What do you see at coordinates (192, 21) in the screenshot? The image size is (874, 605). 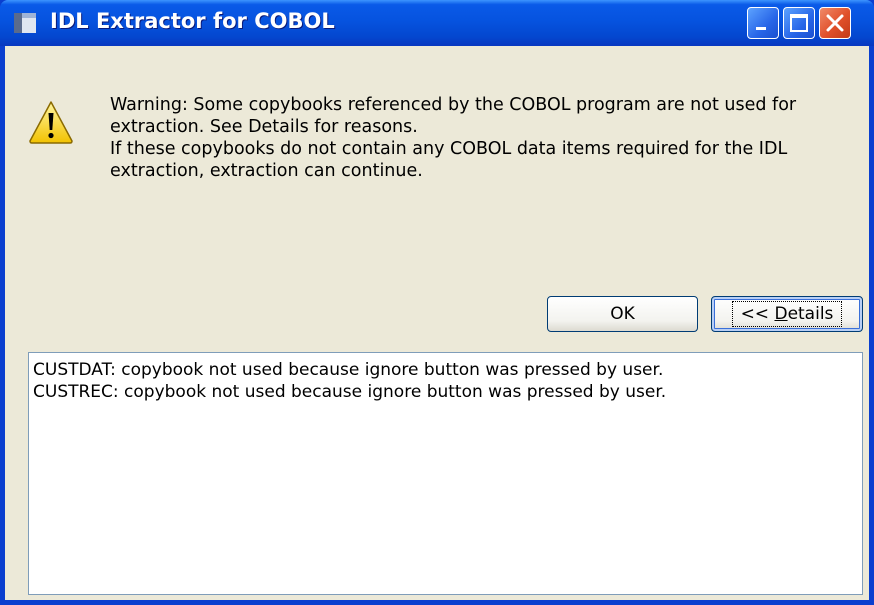 I see `window-title: IDL Extractor for COBOL` at bounding box center [192, 21].